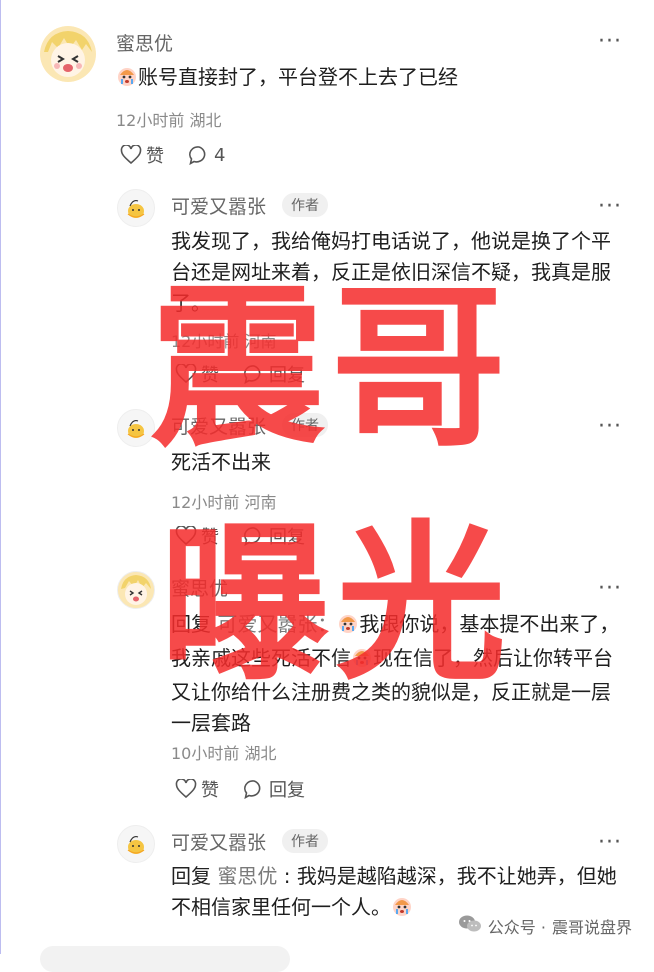 This screenshot has height=972, width=654. I want to click on comment-text-content: 账号直接封了，平台登不上去了已经, so click(298, 77).